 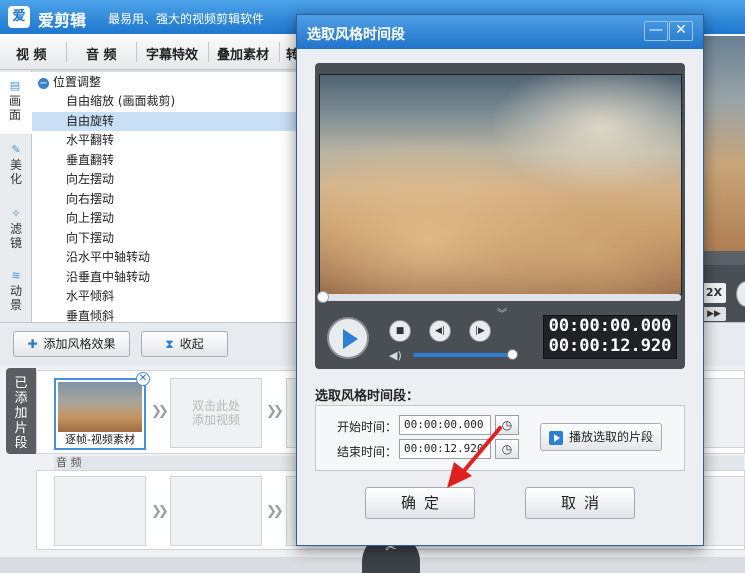 What do you see at coordinates (16, 172) in the screenshot?
I see `sidetab-label: 美化` at bounding box center [16, 172].